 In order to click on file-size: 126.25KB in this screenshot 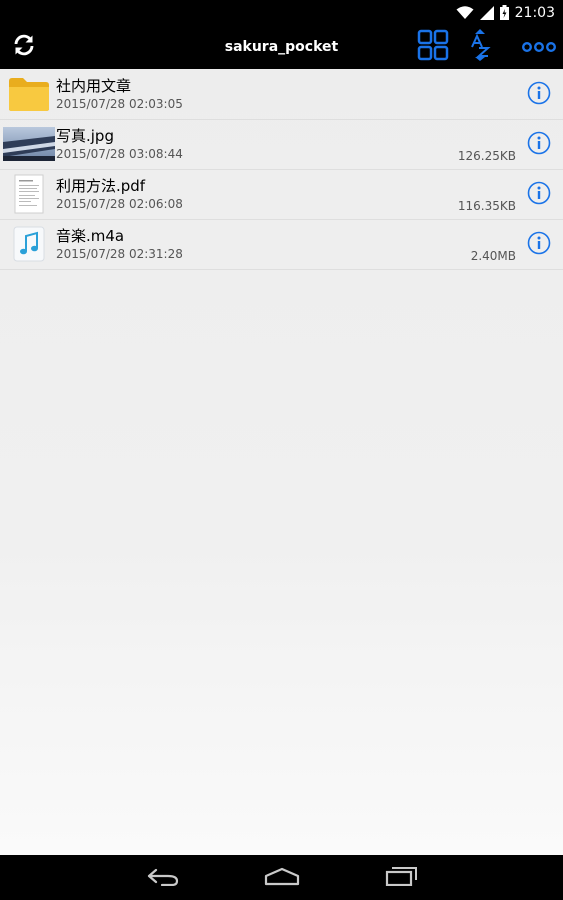, I will do `click(486, 156)`.